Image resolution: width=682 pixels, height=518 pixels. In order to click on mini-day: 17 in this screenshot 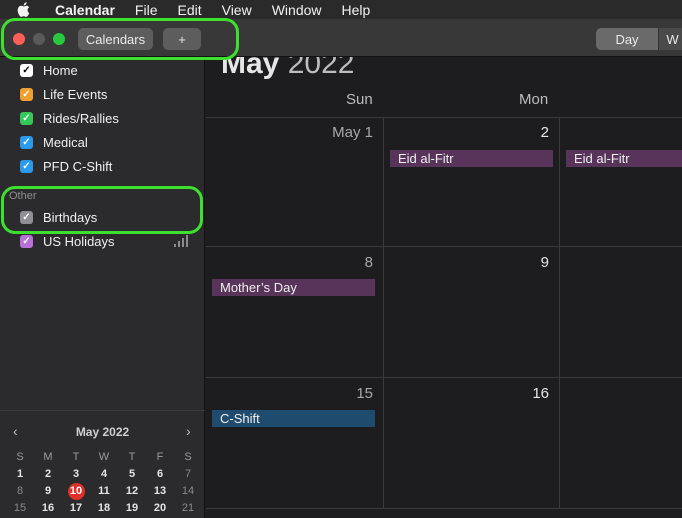, I will do `click(76, 508)`.